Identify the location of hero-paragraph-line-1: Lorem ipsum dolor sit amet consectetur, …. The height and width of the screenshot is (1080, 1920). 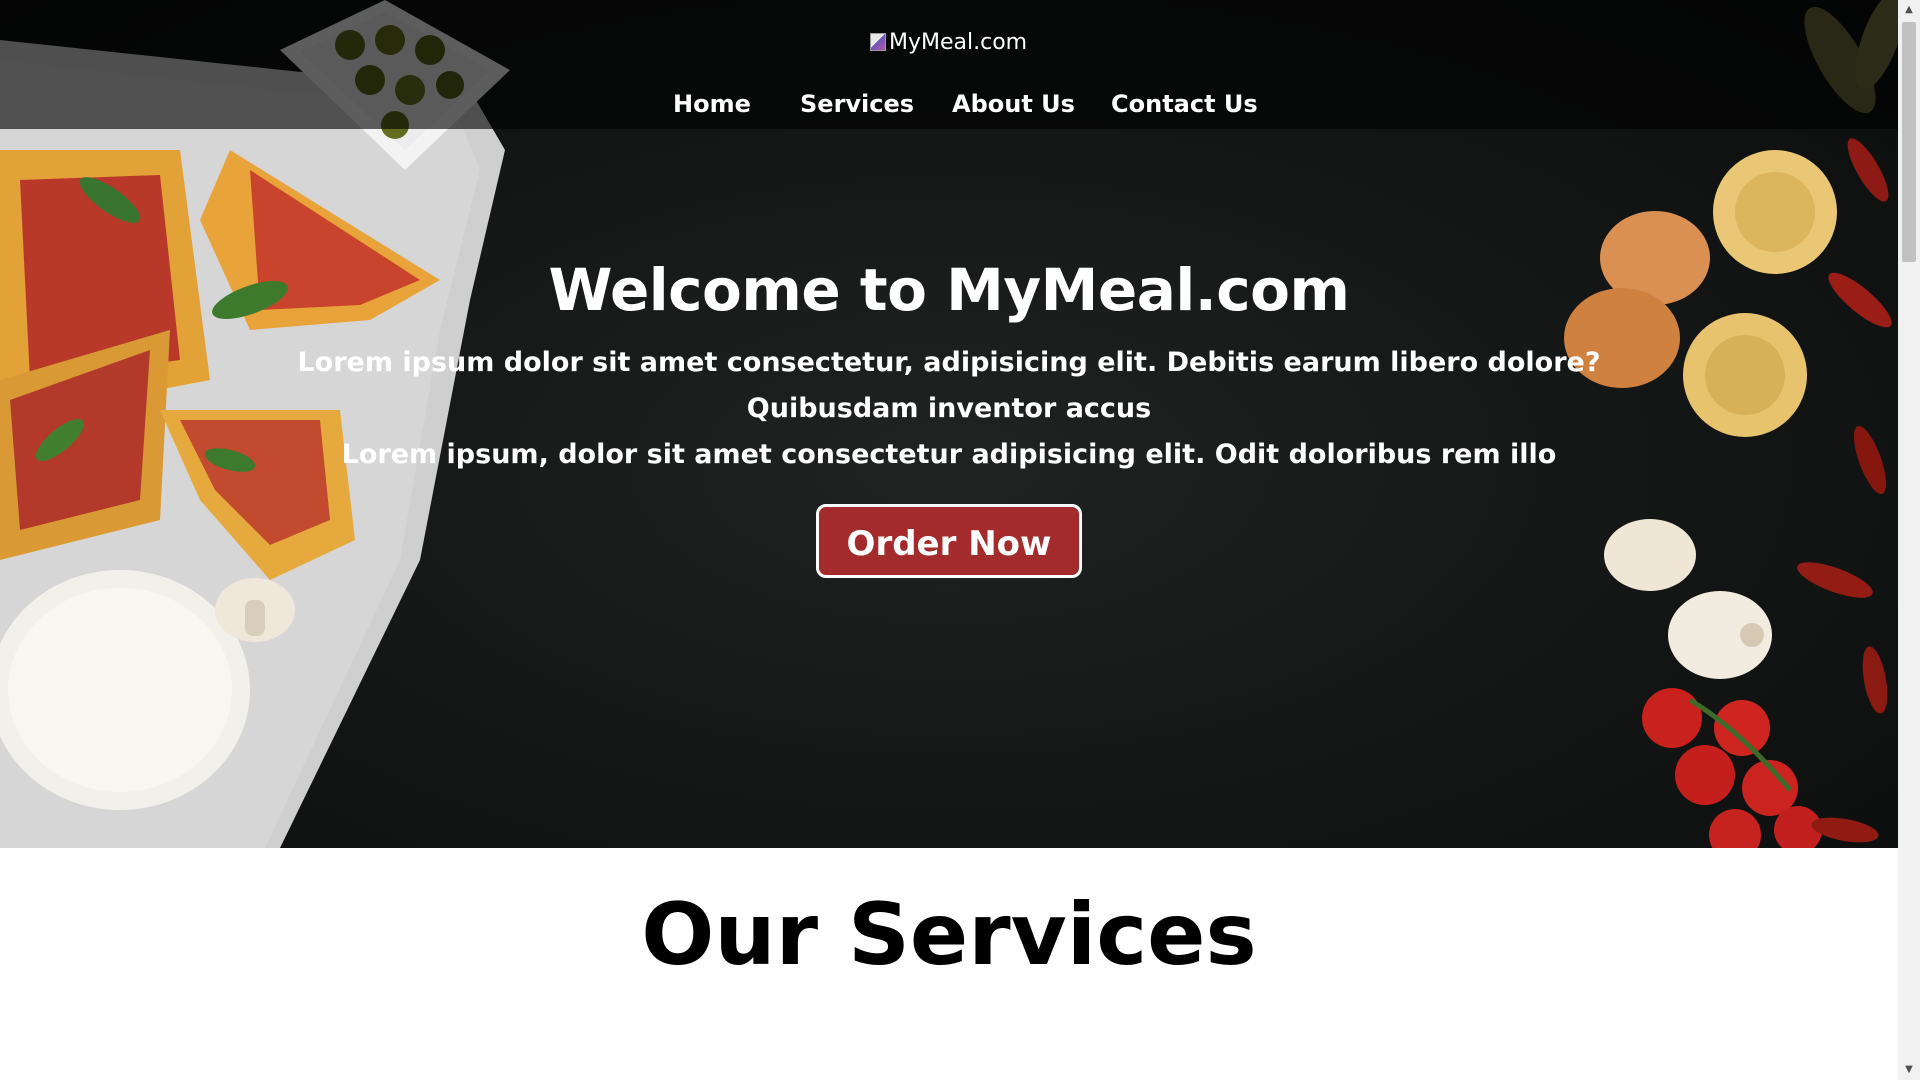
(949, 385).